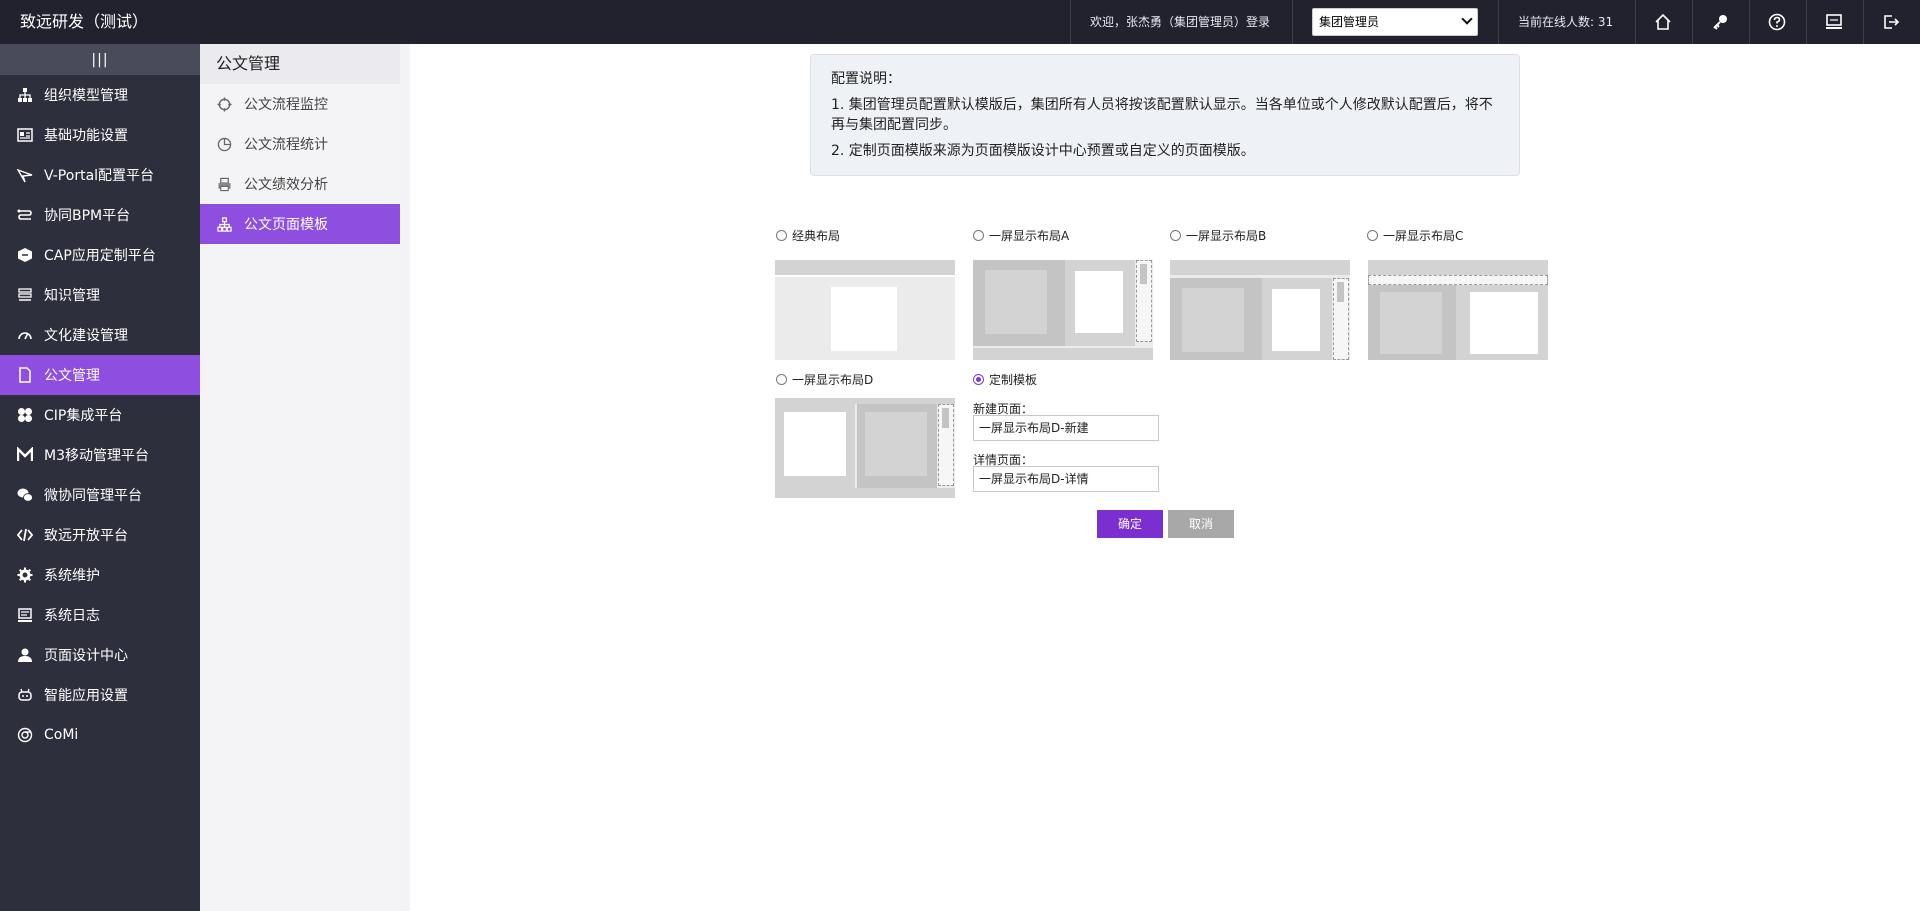  What do you see at coordinates (286, 225) in the screenshot?
I see `submenu-item-label: 公文页面模板` at bounding box center [286, 225].